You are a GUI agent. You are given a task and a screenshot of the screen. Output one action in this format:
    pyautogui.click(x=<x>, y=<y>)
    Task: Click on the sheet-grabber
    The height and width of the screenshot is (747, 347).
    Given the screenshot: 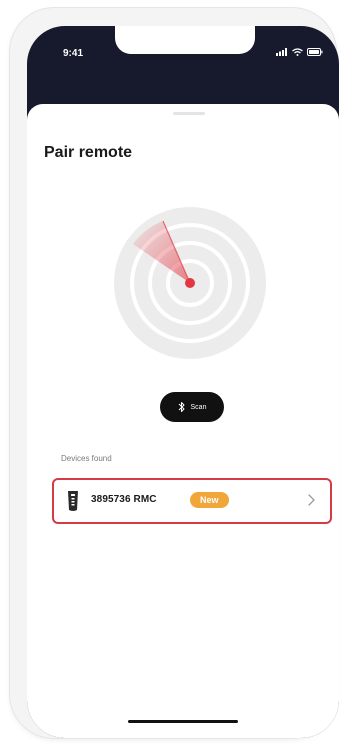 What is the action you would take?
    pyautogui.click(x=189, y=113)
    